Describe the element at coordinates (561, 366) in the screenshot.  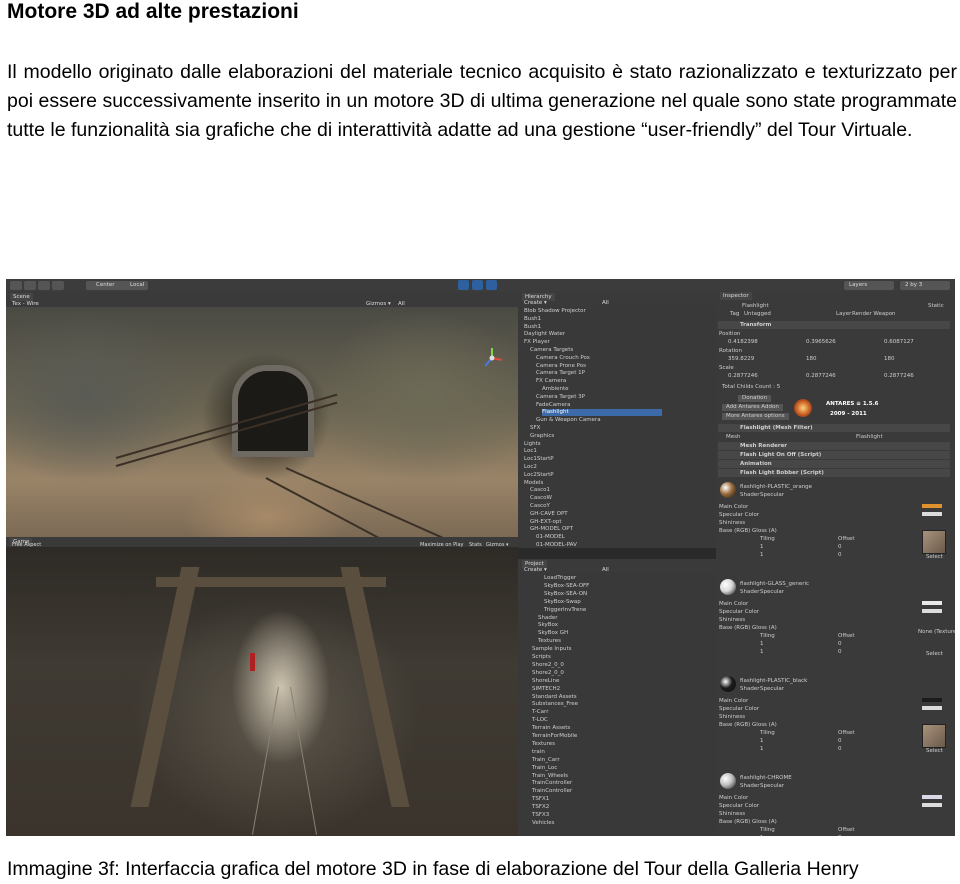
I see `hierarchy-item: Camera Prone Pos` at that location.